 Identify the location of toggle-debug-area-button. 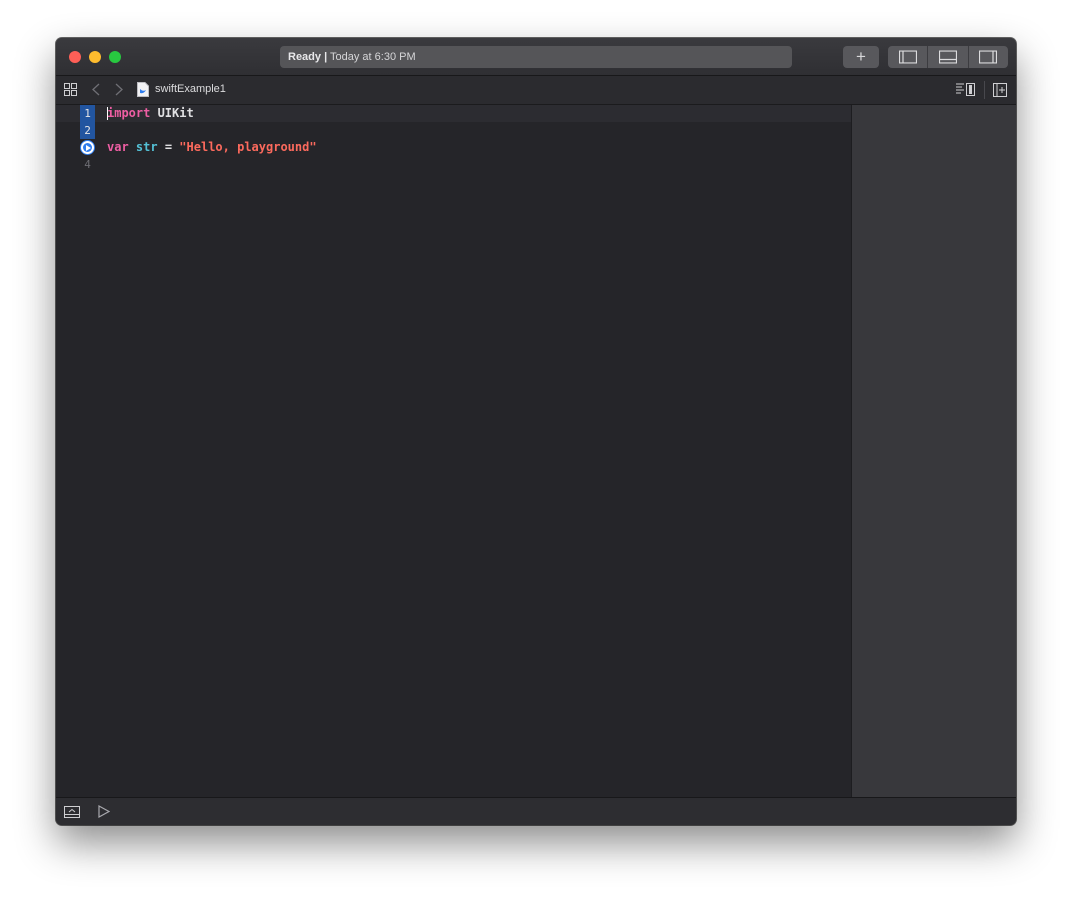
(948, 57).